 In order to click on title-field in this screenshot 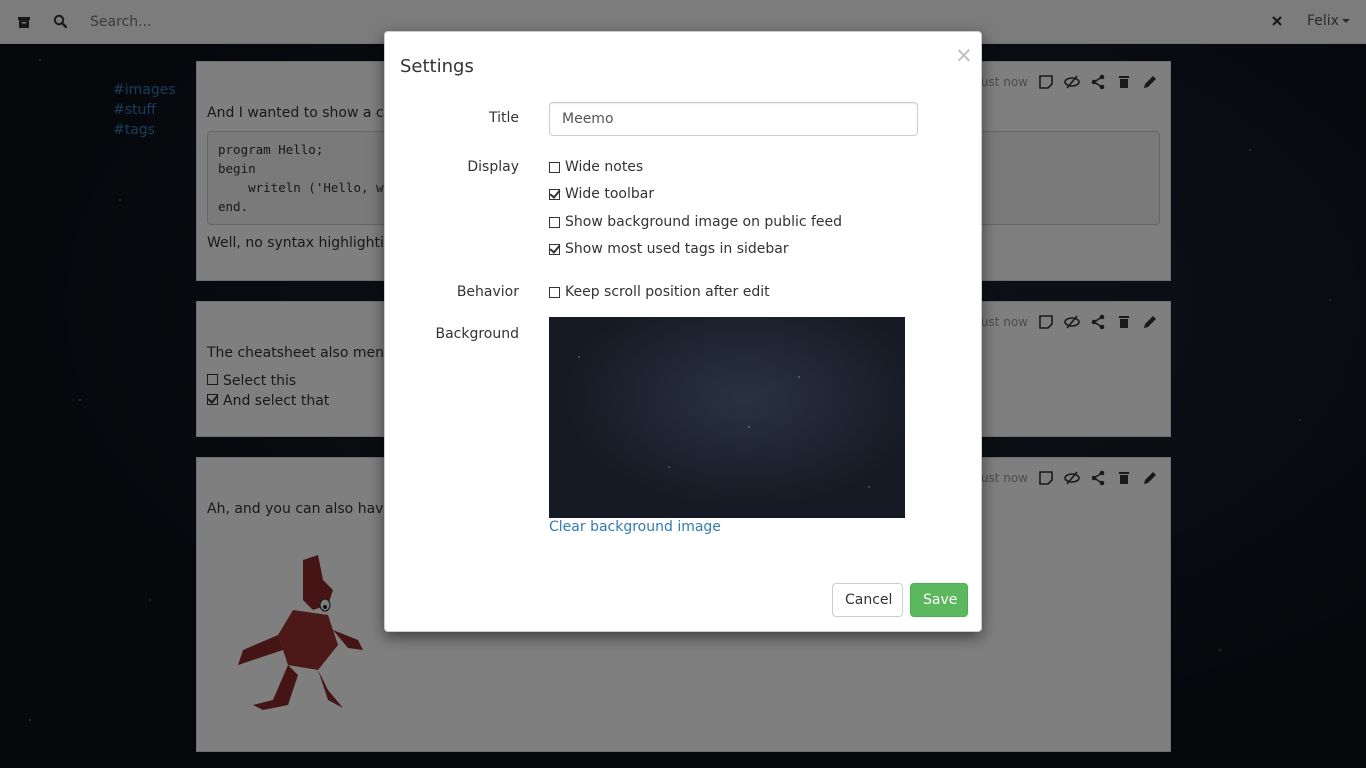, I will do `click(733, 119)`.